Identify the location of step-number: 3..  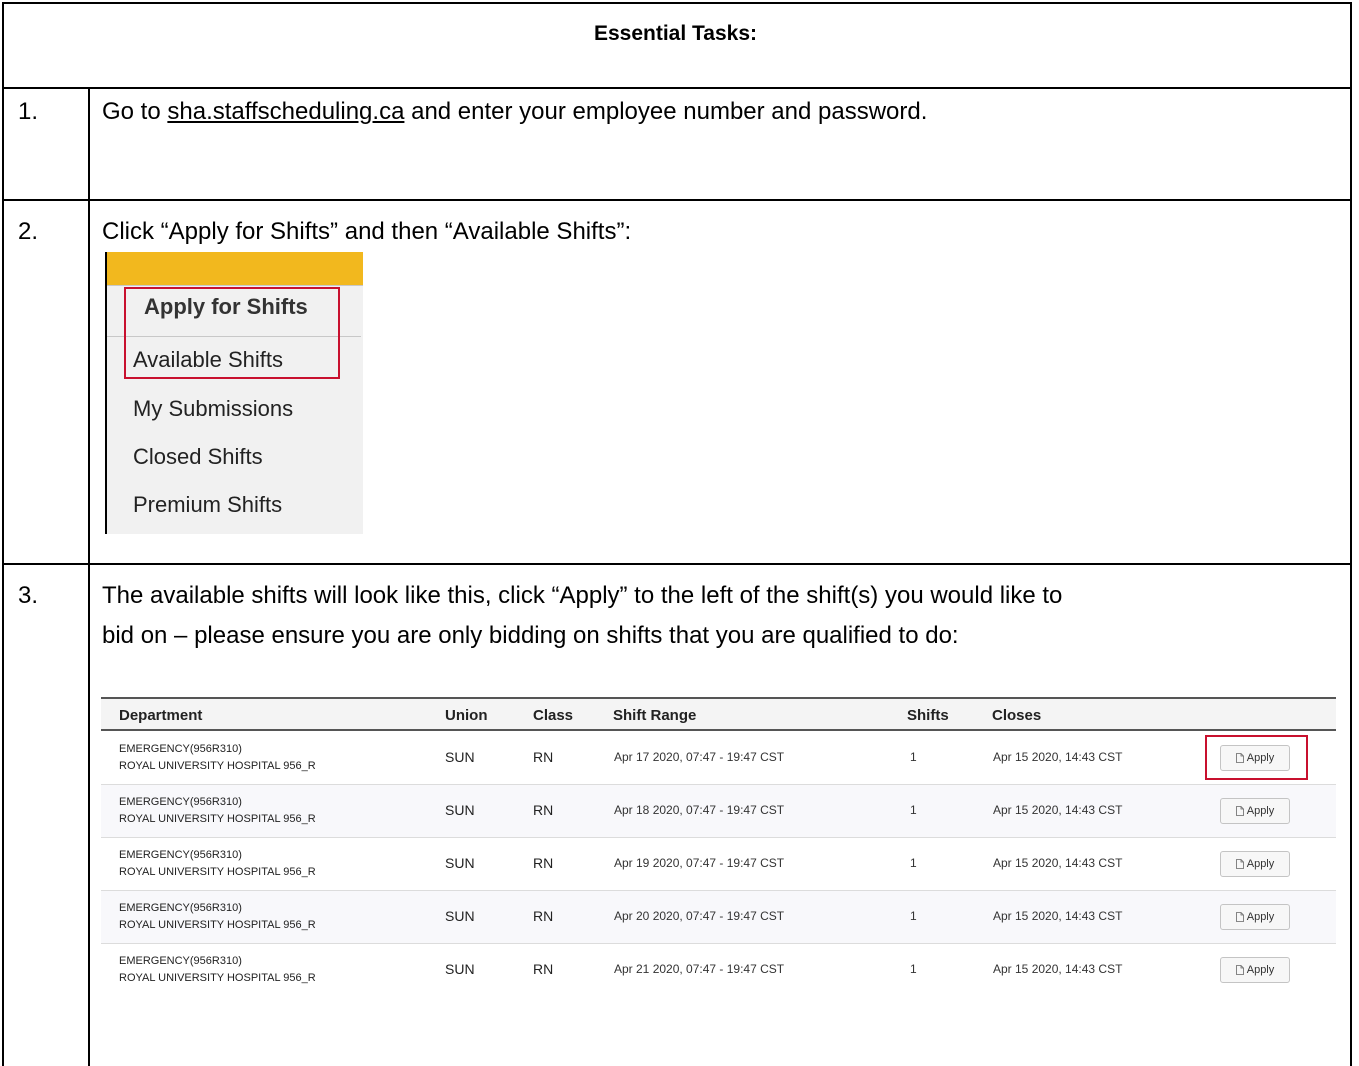
(28, 595).